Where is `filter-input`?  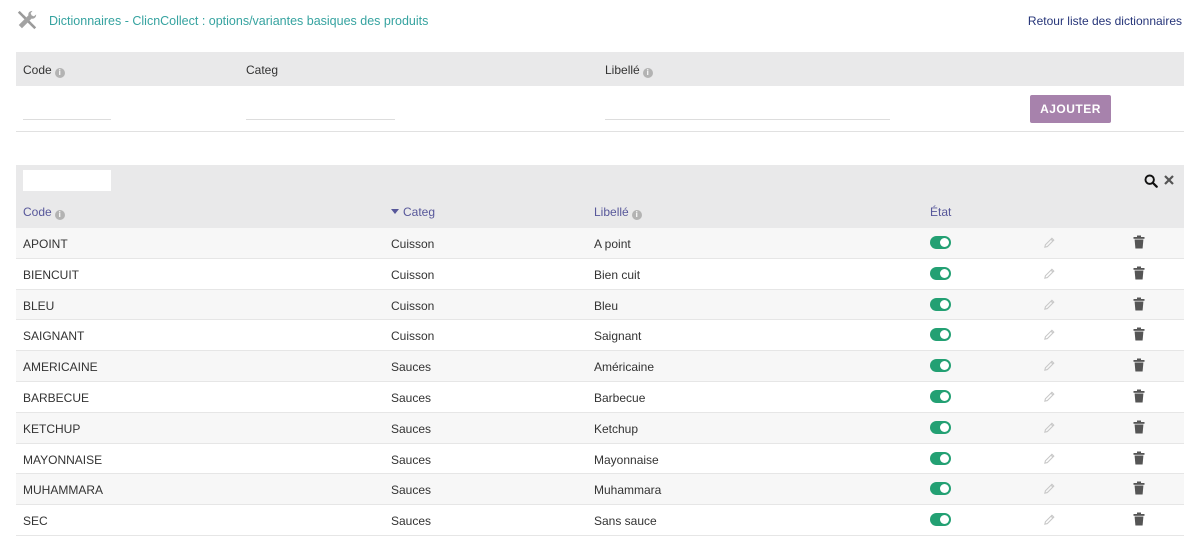 filter-input is located at coordinates (67, 180).